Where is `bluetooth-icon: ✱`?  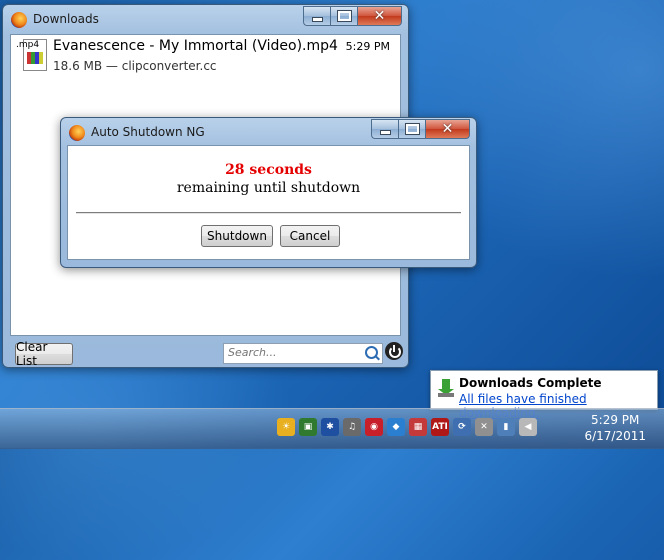
bluetooth-icon: ✱ is located at coordinates (330, 427).